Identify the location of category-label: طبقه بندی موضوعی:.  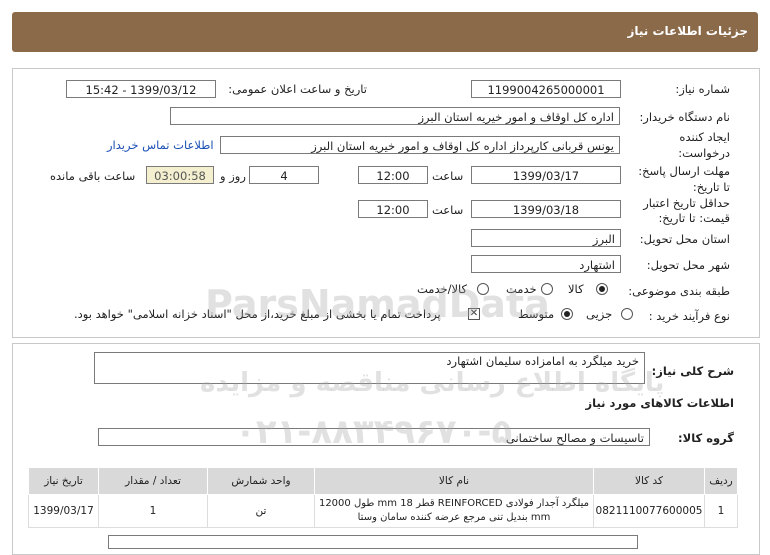
(679, 291).